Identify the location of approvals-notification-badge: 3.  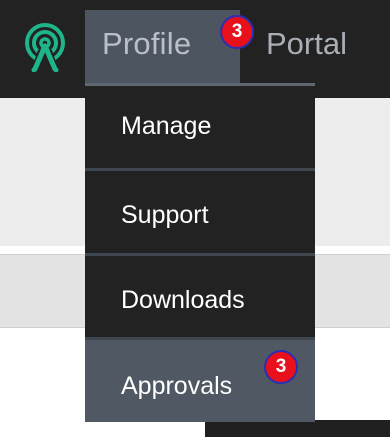
(281, 367).